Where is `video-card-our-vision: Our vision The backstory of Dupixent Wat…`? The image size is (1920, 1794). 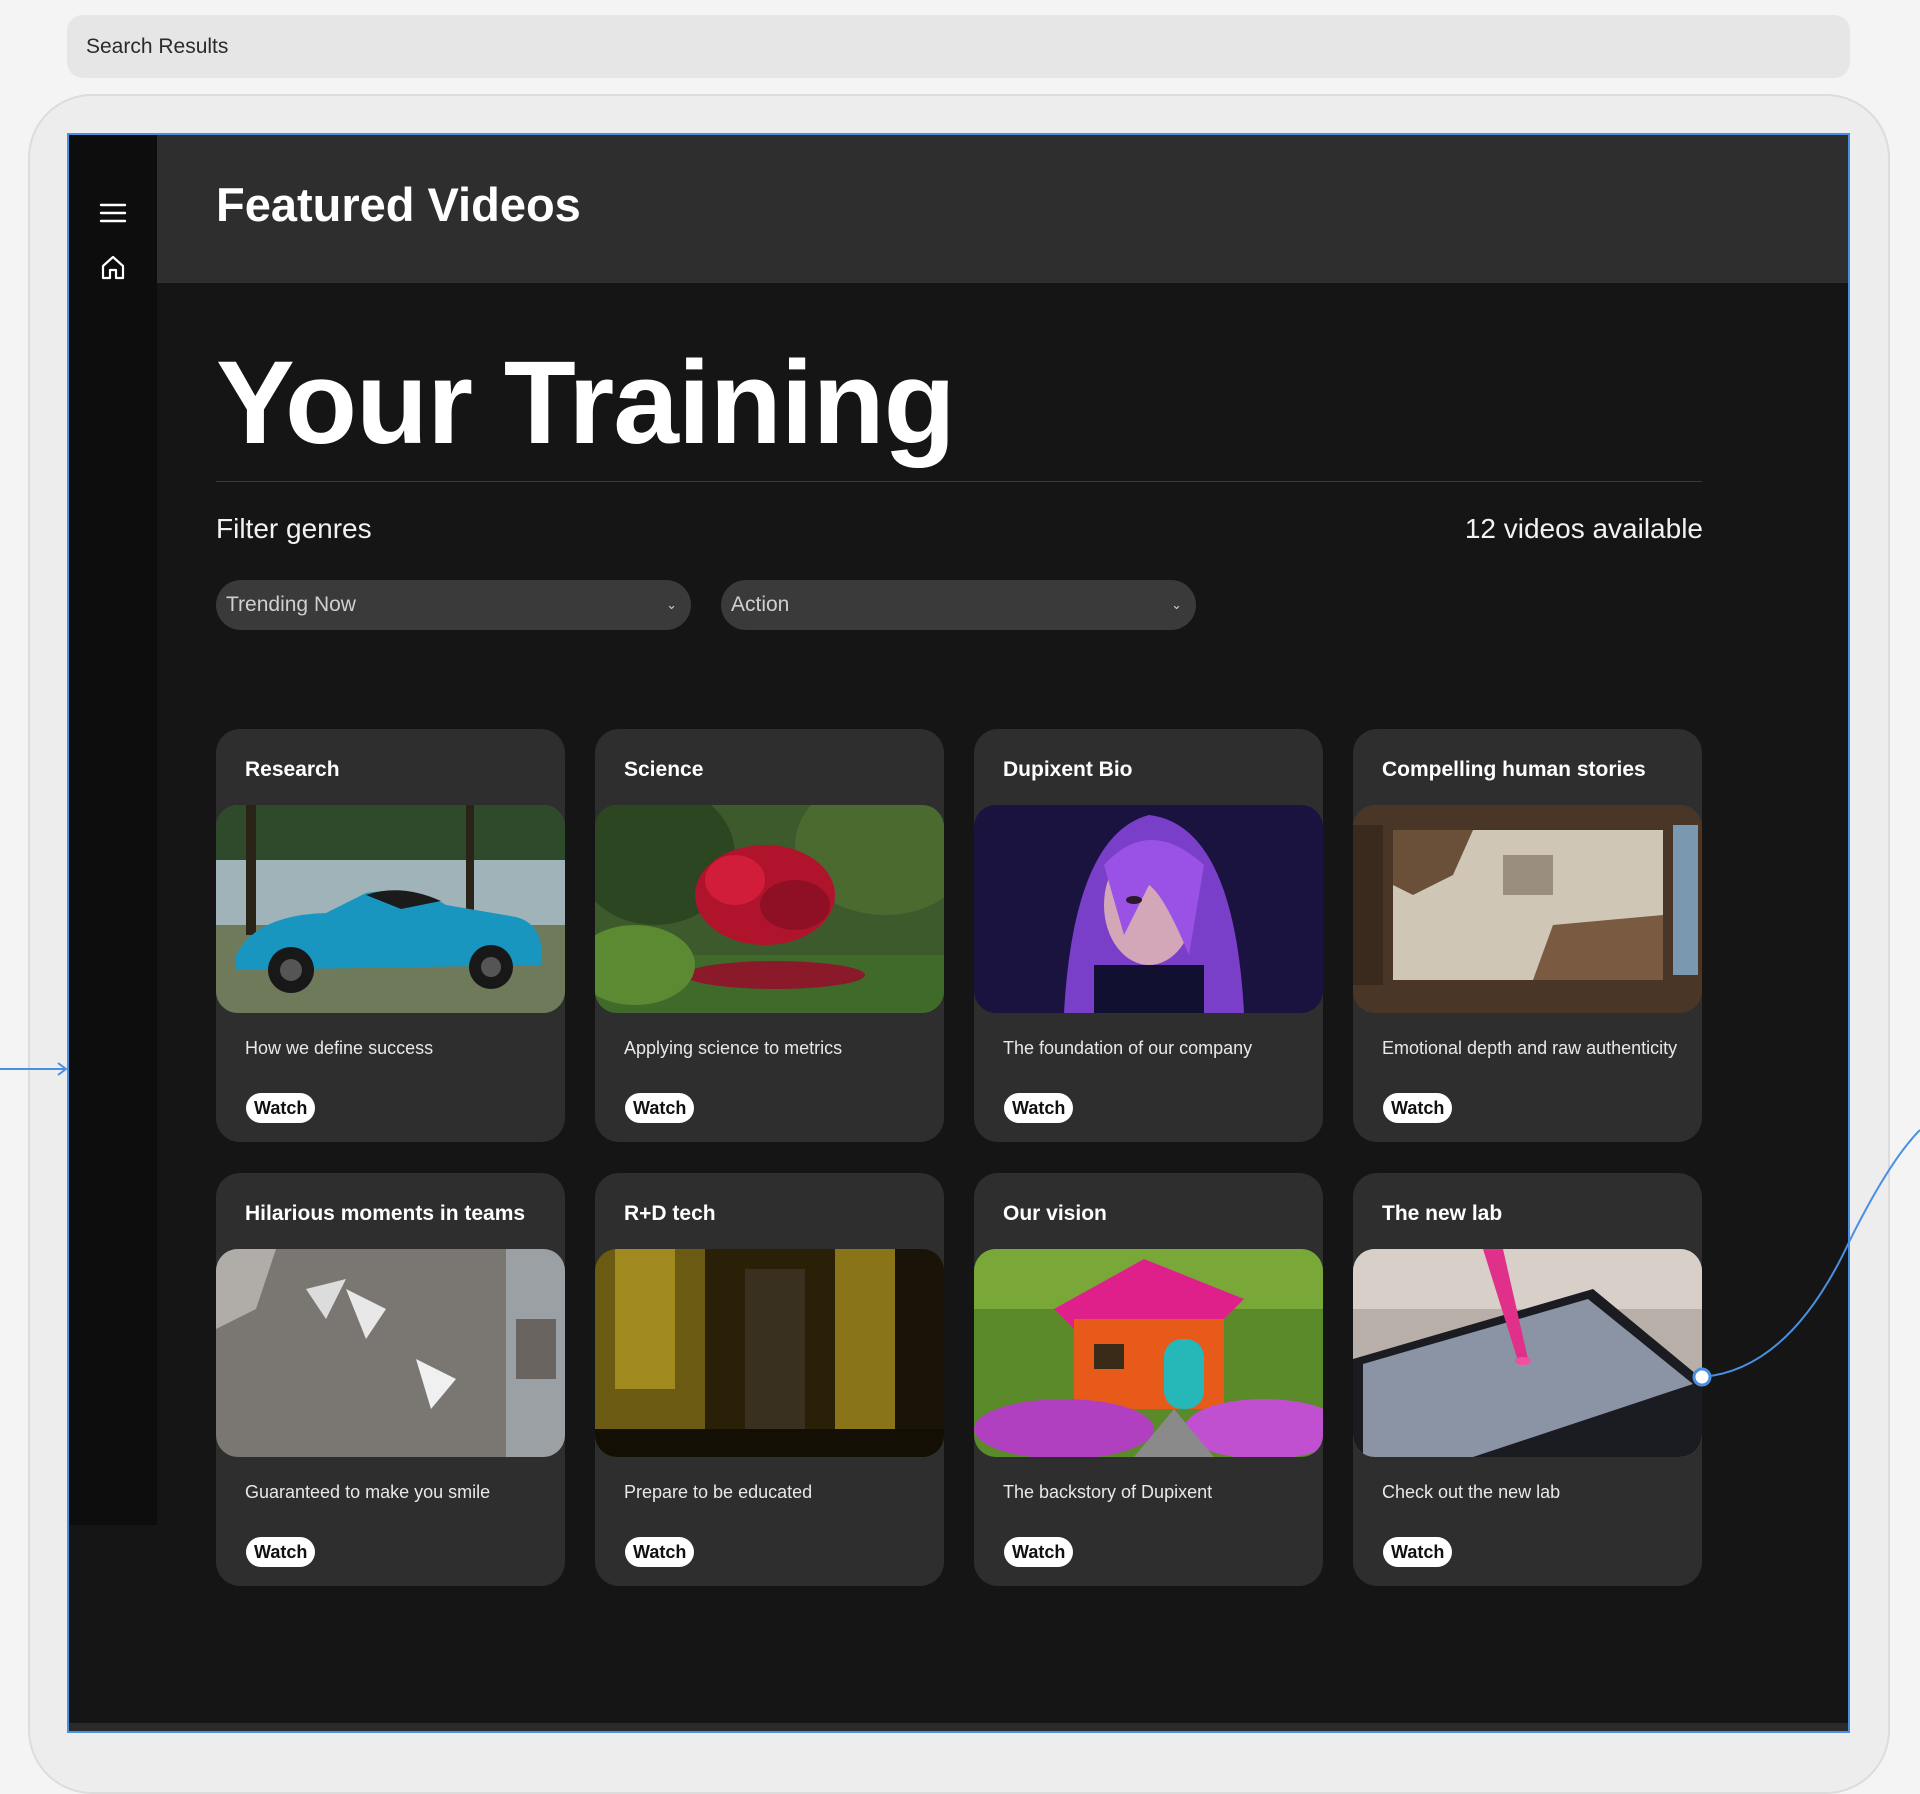 video-card-our-vision: Our vision The backstory of Dupixent Wat… is located at coordinates (1148, 1379).